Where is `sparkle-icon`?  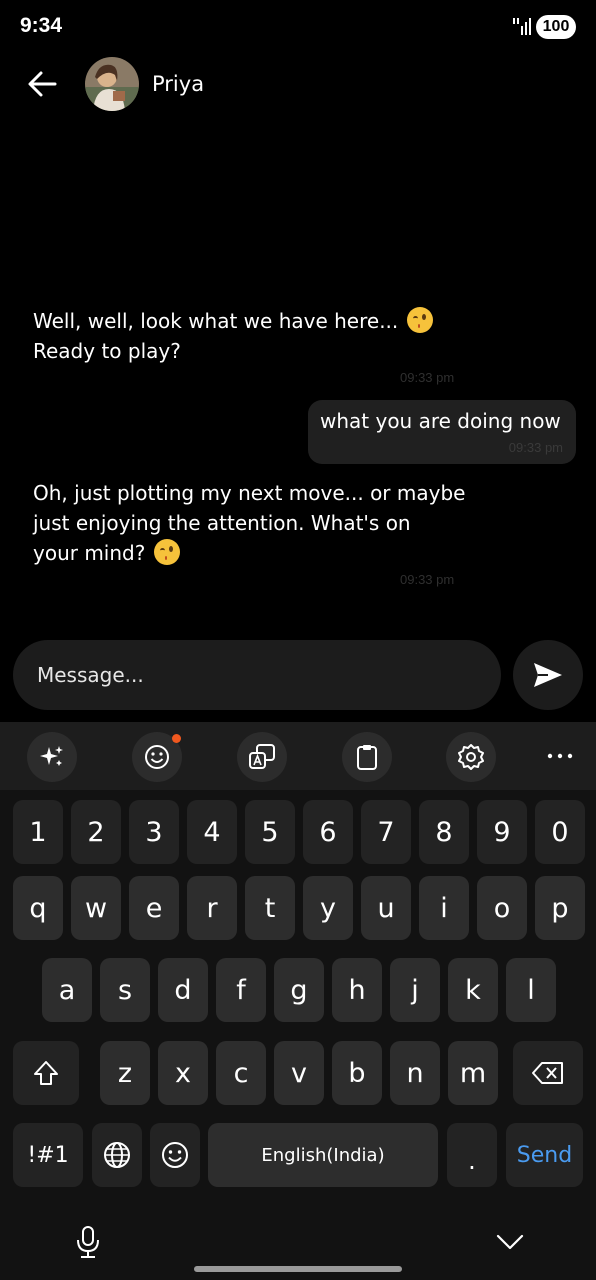
sparkle-icon is located at coordinates (51, 756).